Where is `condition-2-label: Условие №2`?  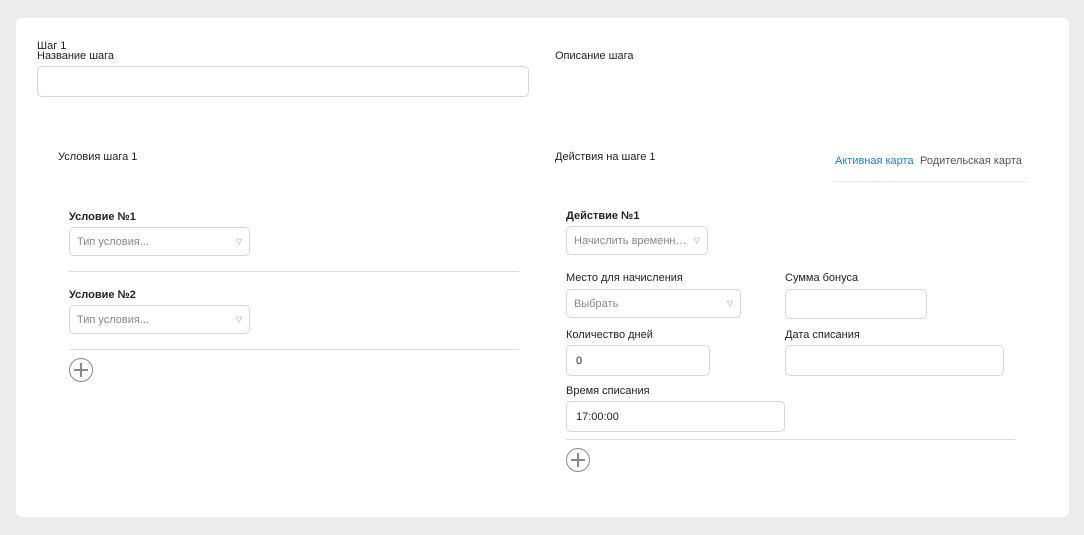
condition-2-label: Условие №2 is located at coordinates (102, 295).